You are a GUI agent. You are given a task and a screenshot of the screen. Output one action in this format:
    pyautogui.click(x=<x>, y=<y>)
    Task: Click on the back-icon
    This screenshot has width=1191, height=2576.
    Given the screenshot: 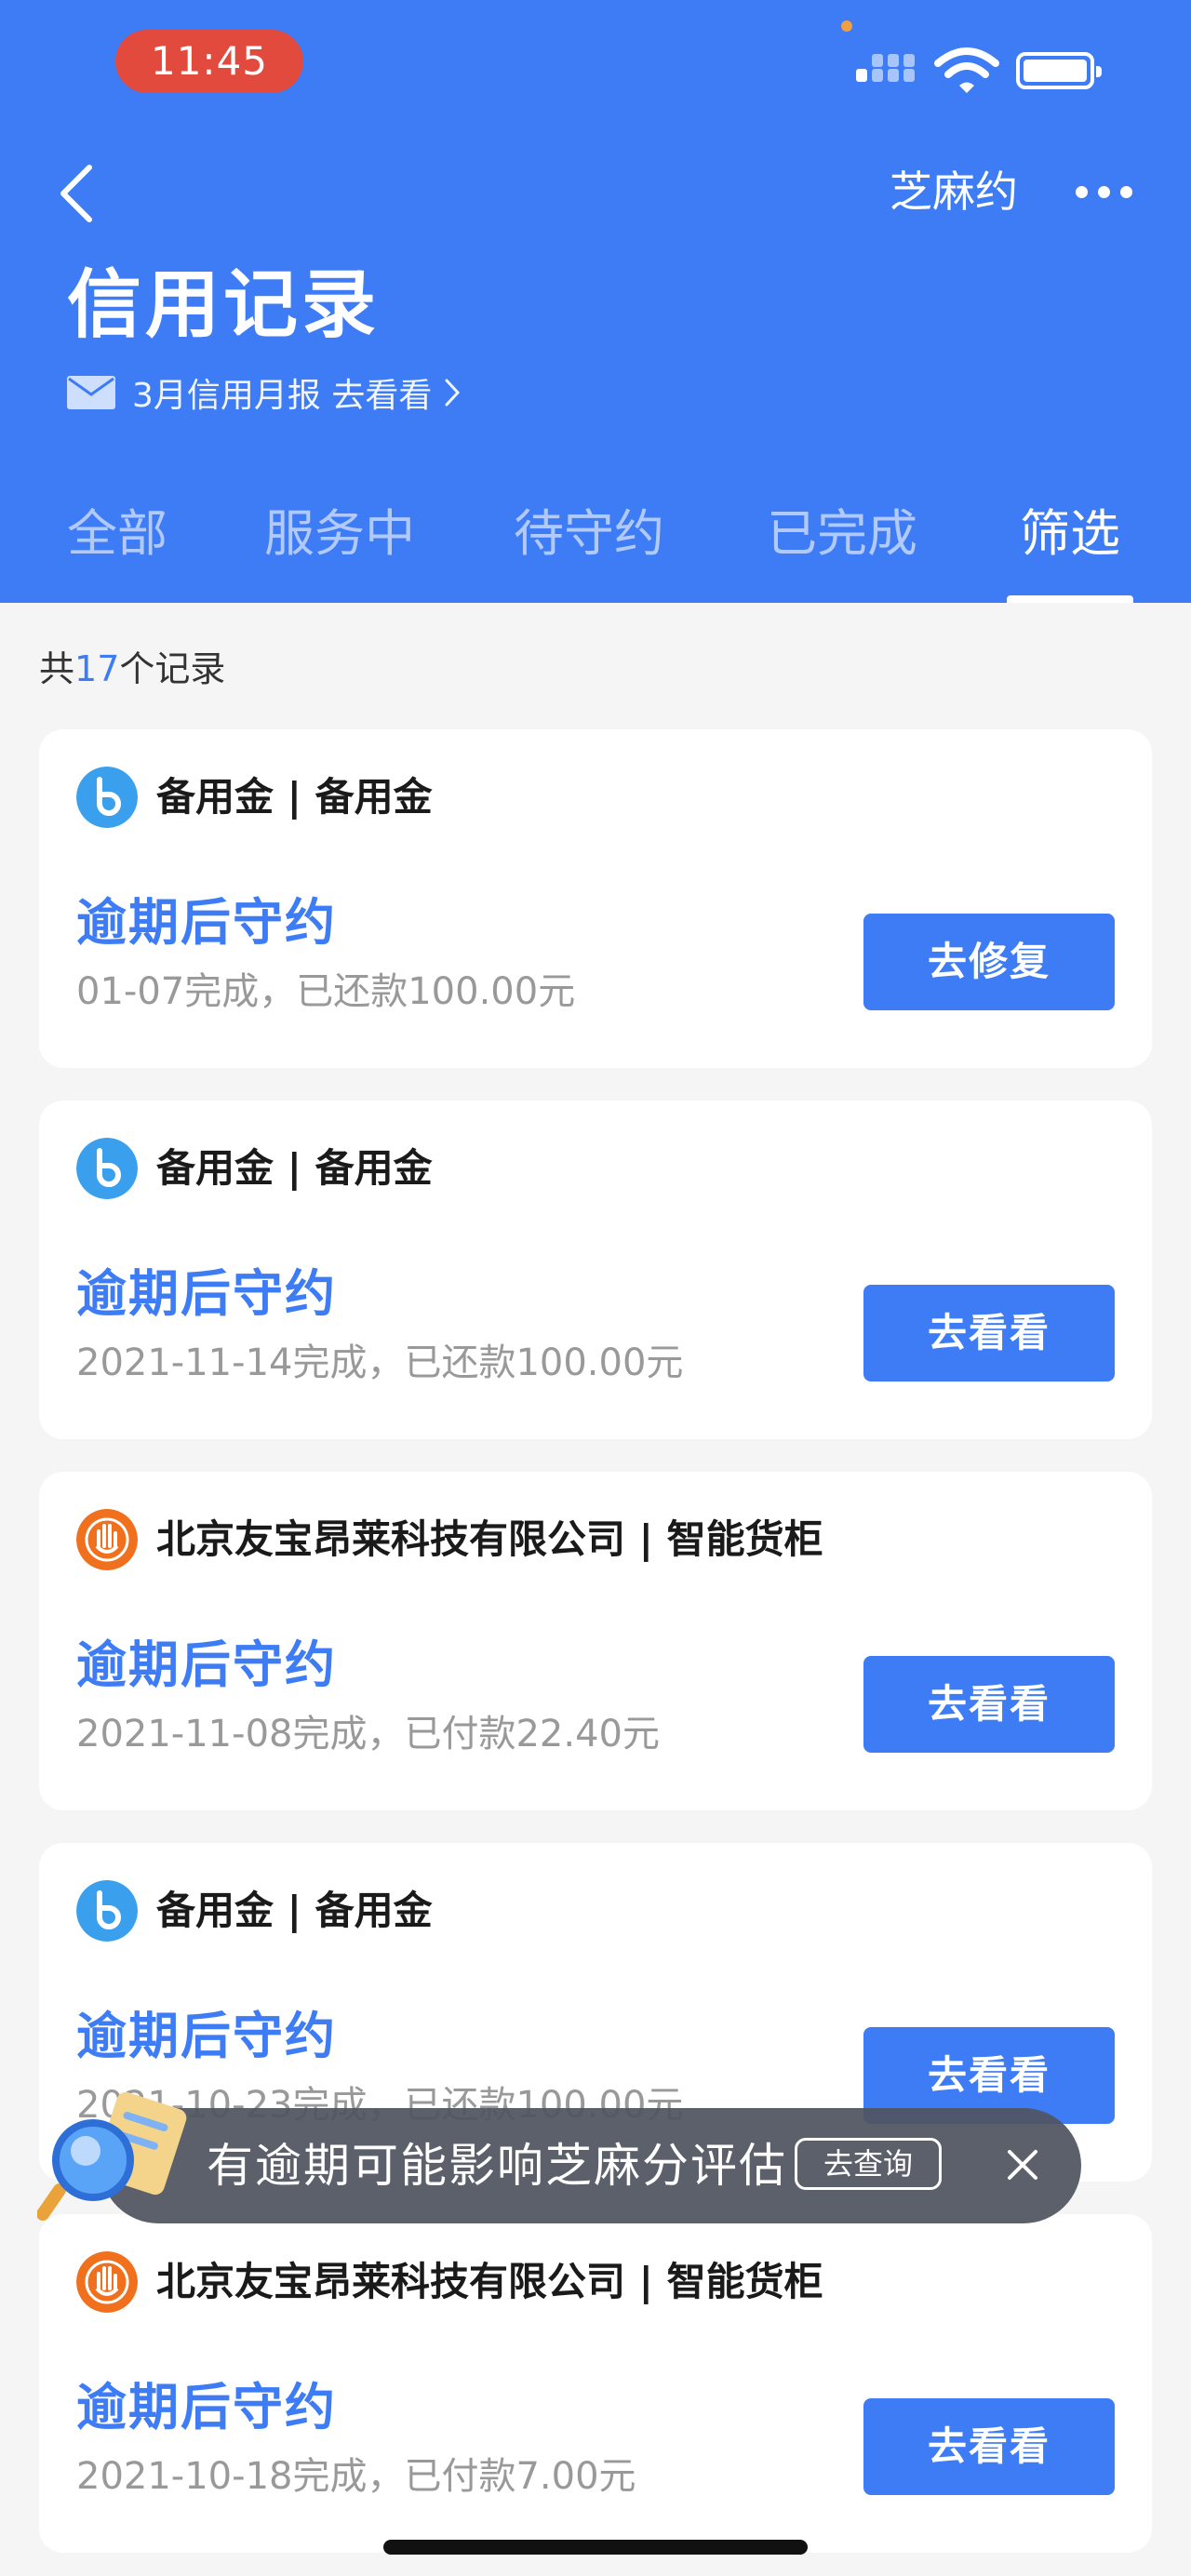 What is the action you would take?
    pyautogui.click(x=80, y=192)
    